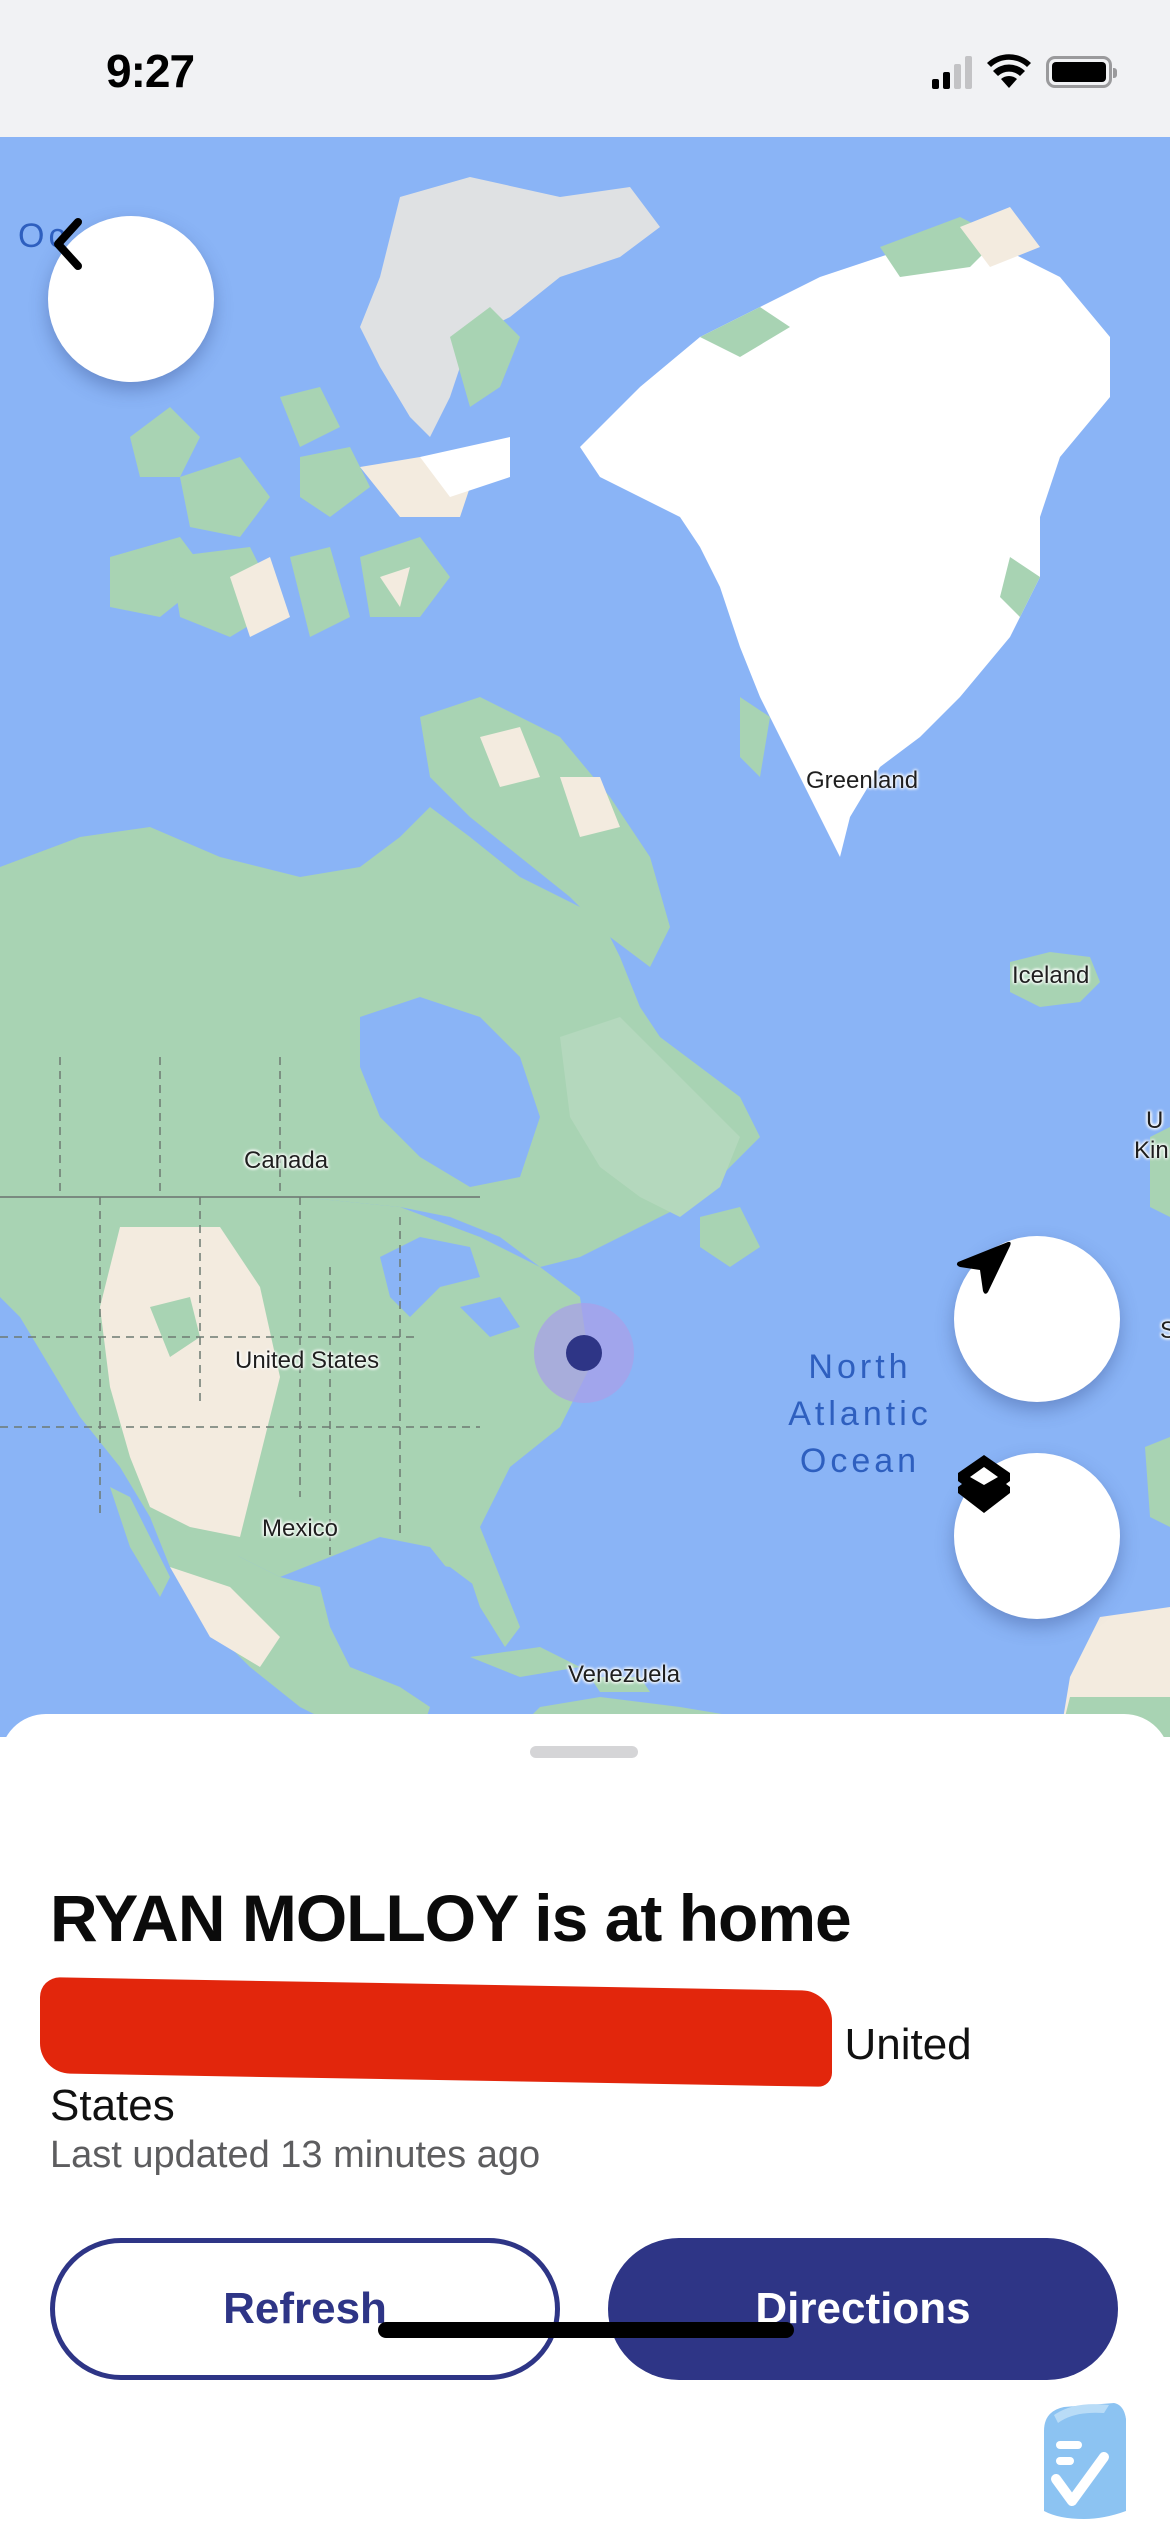 Image resolution: width=1170 pixels, height=2532 pixels. I want to click on map-label-iceland: Iceland, so click(1051, 975).